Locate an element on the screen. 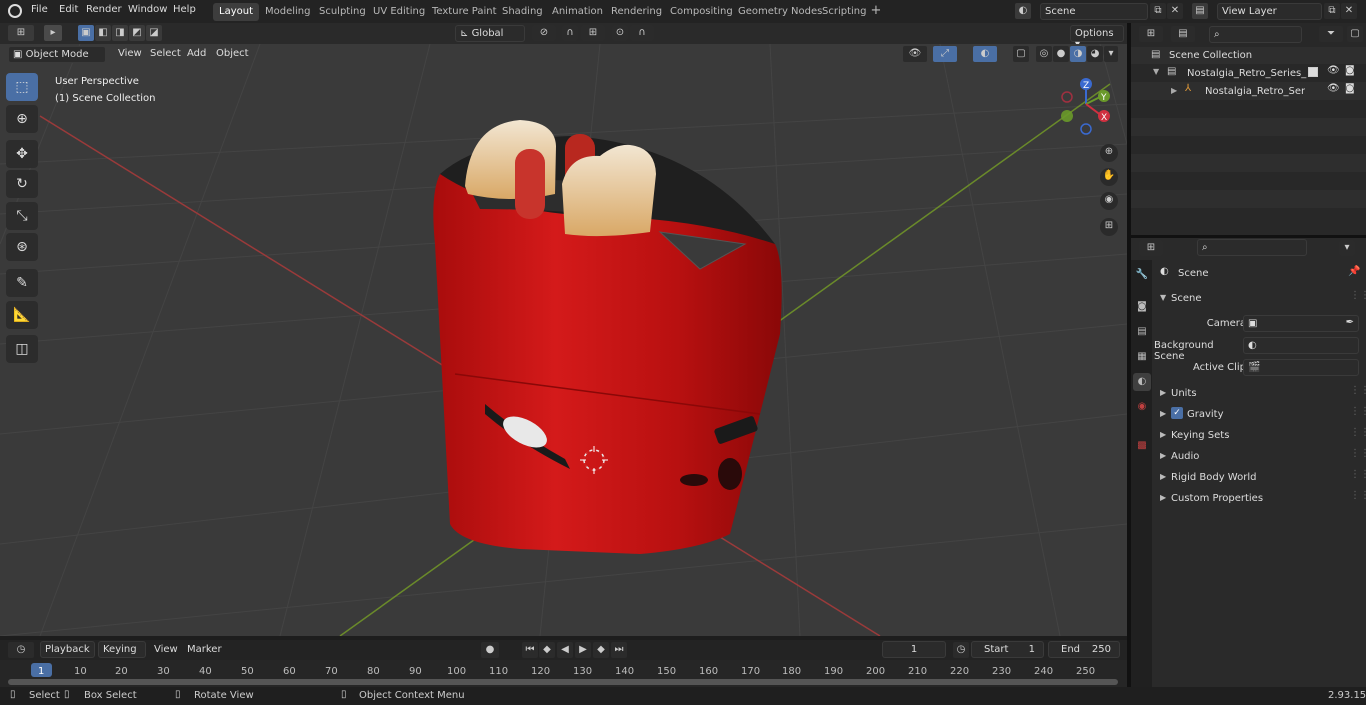 The height and width of the screenshot is (705, 1366). view-layer-tab-icon: ▦ is located at coordinates (1142, 357).